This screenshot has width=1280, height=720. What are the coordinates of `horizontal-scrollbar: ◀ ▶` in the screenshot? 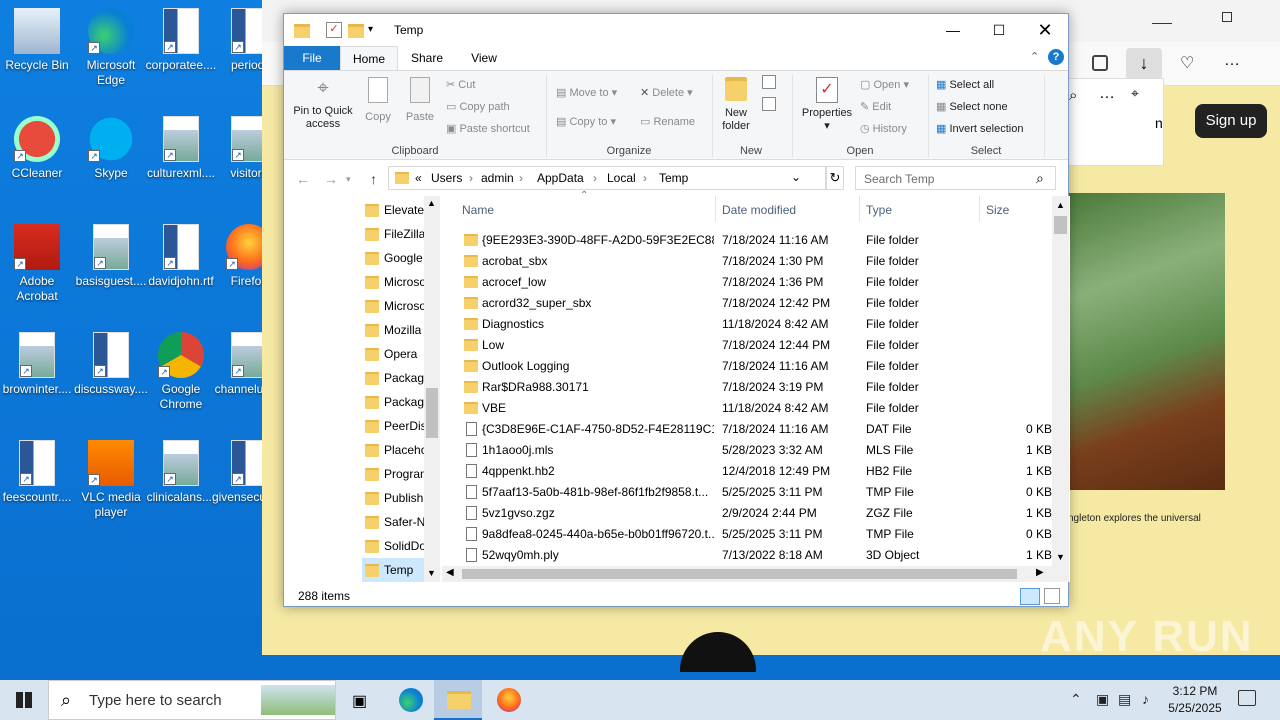 It's located at (747, 574).